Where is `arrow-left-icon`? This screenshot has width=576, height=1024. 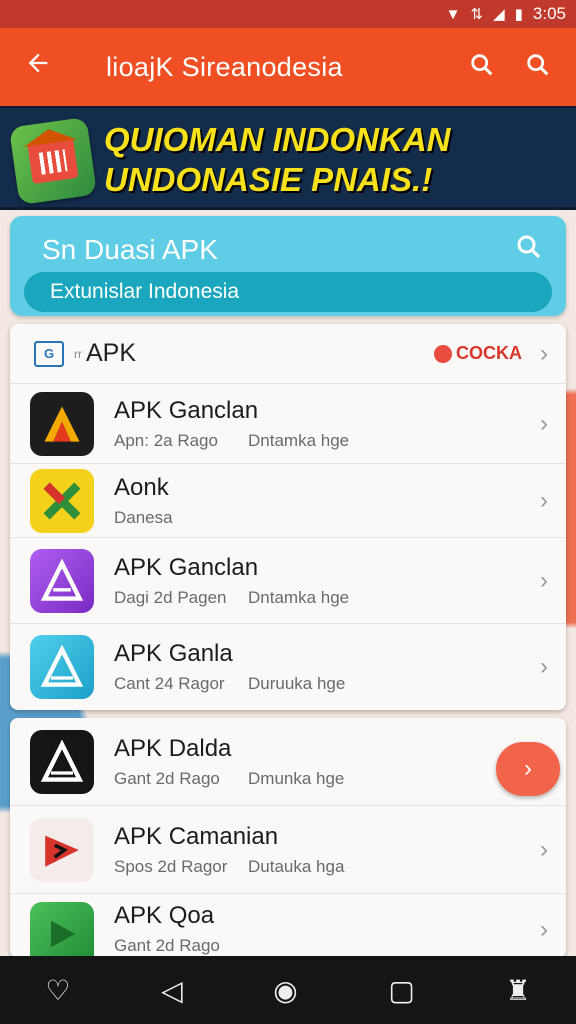 arrow-left-icon is located at coordinates (38, 63).